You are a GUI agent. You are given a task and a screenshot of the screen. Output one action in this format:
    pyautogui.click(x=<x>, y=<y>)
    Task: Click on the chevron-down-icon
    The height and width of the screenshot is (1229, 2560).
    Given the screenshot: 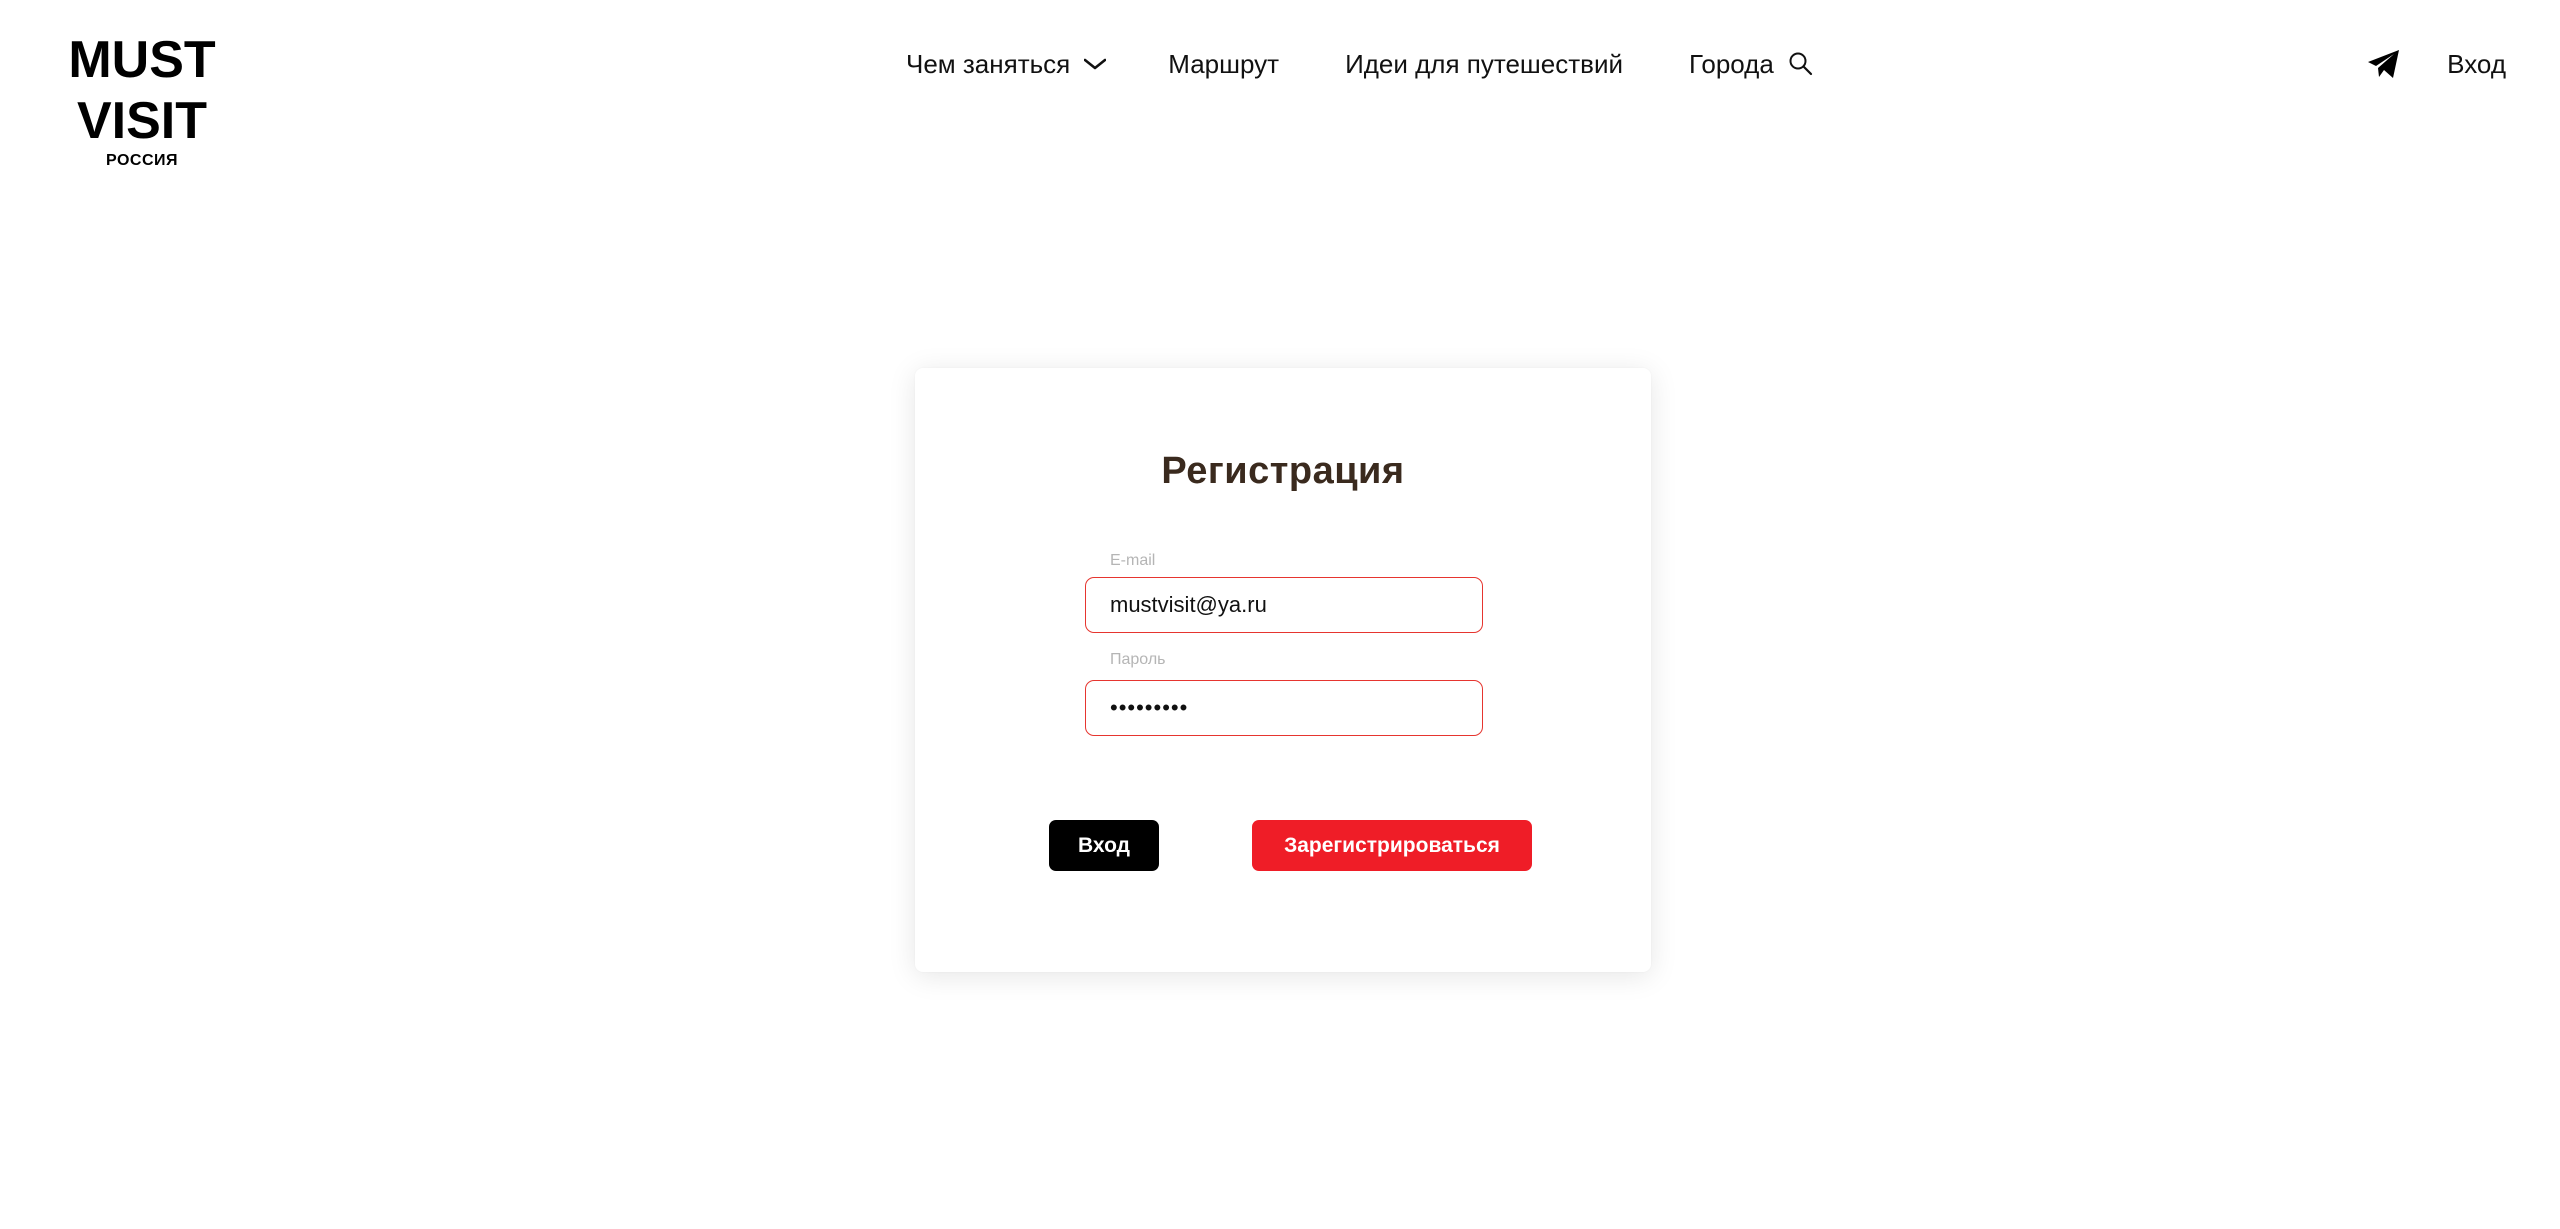 What is the action you would take?
    pyautogui.click(x=1095, y=64)
    